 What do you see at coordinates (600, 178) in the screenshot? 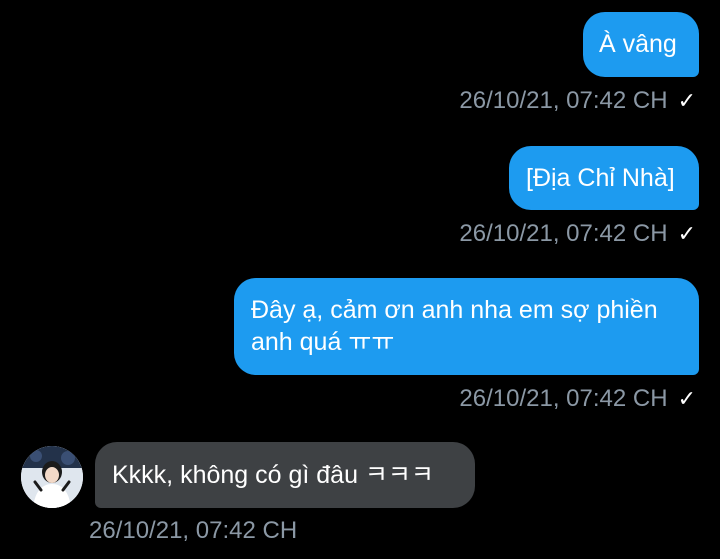
I see `message-text: [Địa Chỉ Nhà]` at bounding box center [600, 178].